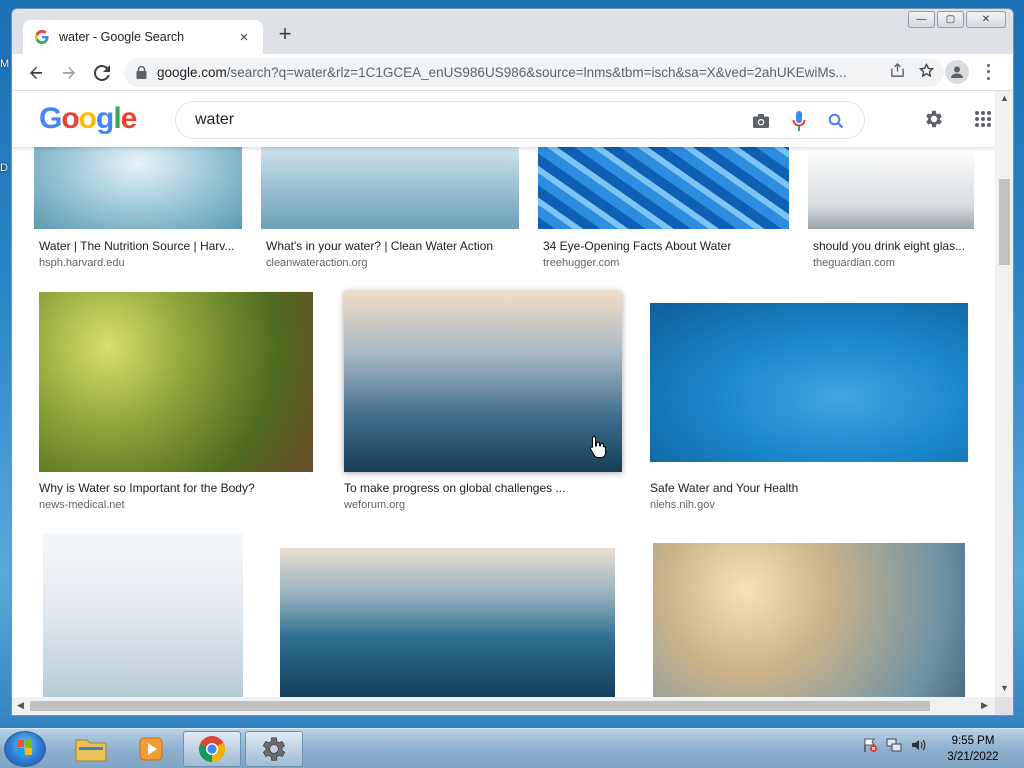  I want to click on network-icon, so click(894, 745).